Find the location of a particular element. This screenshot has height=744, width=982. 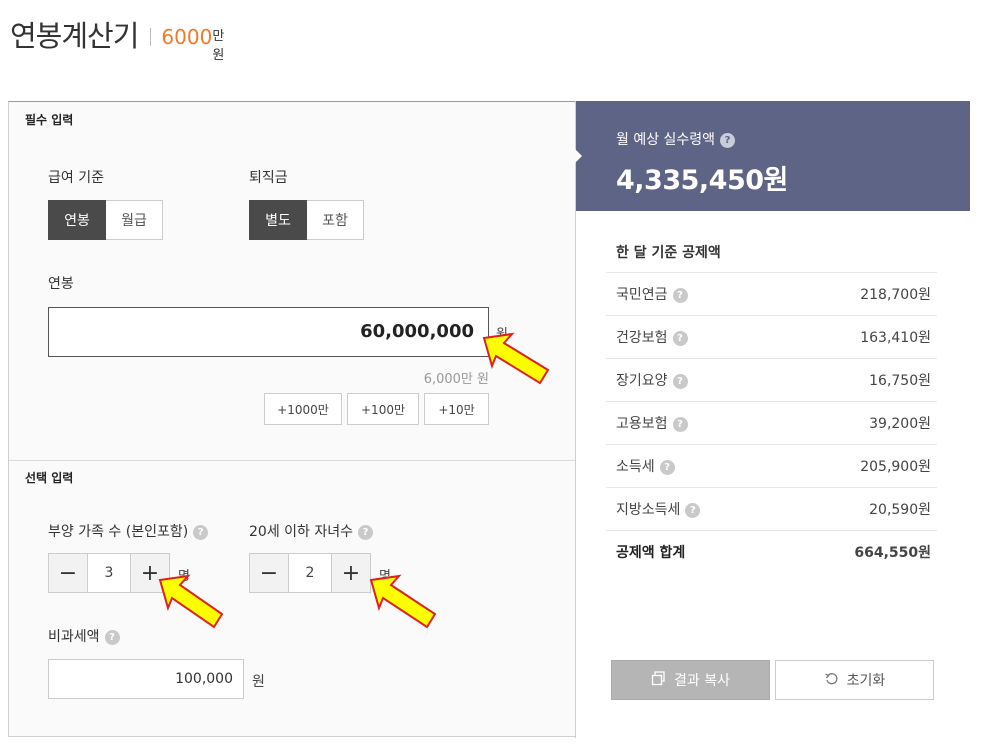

result-pointer is located at coordinates (578, 156).